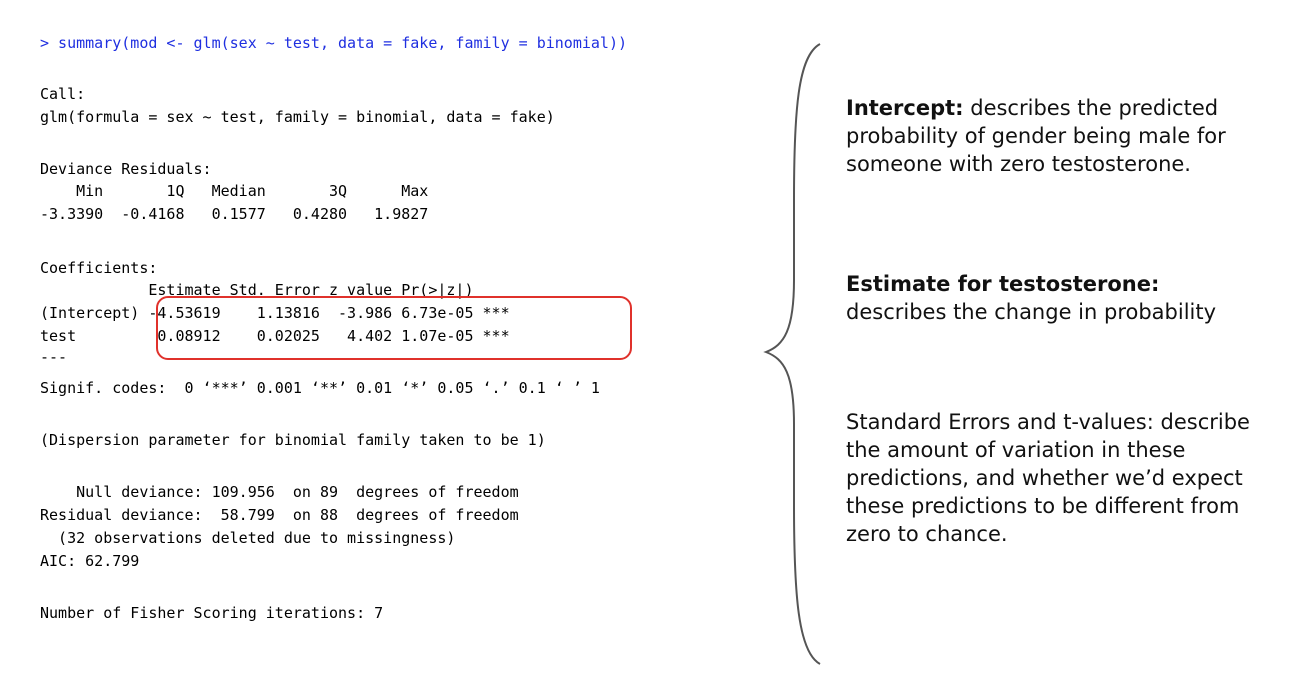  What do you see at coordinates (905, 108) in the screenshot?
I see `intercept-note-title: Intercept:` at bounding box center [905, 108].